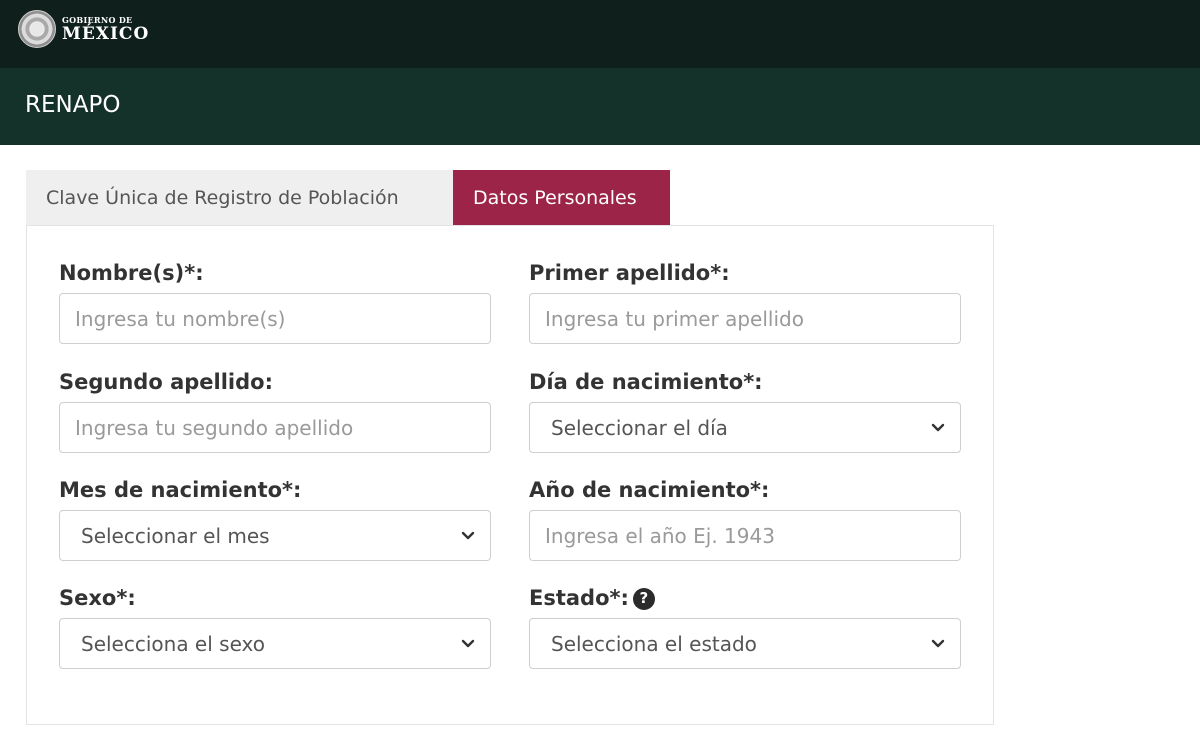  I want to click on logo-text: GOBIERNO DE MÉXICO, so click(105, 29).